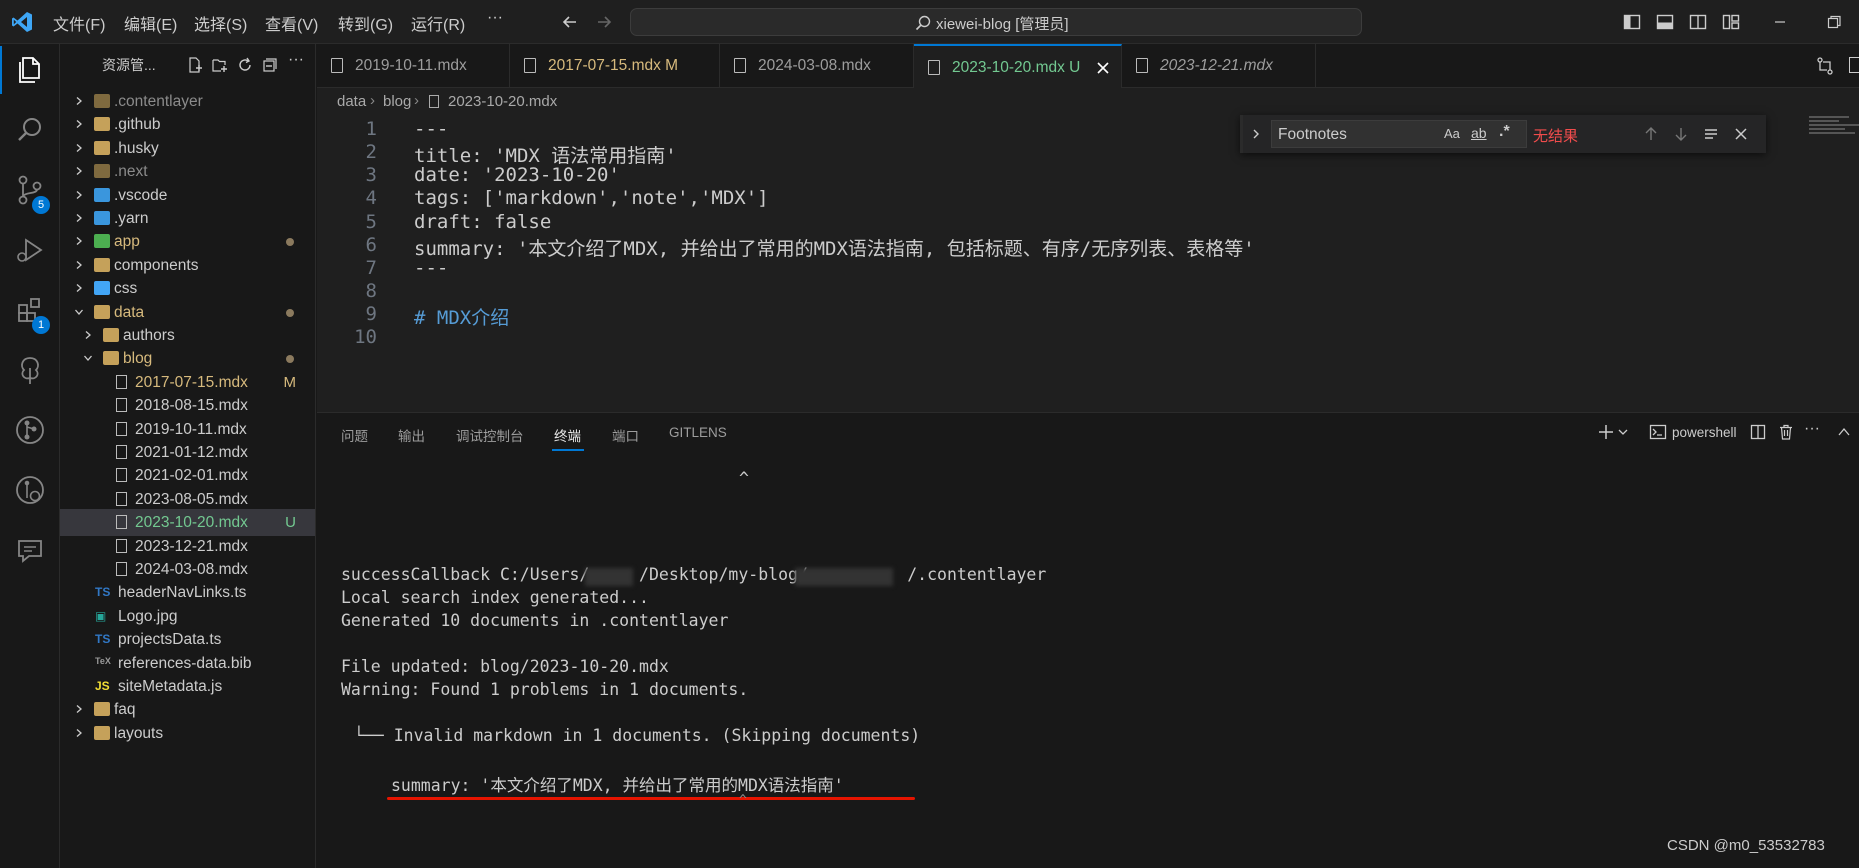  Describe the element at coordinates (698, 432) in the screenshot. I see `panel-tab-gitlens: GITLENS` at that location.